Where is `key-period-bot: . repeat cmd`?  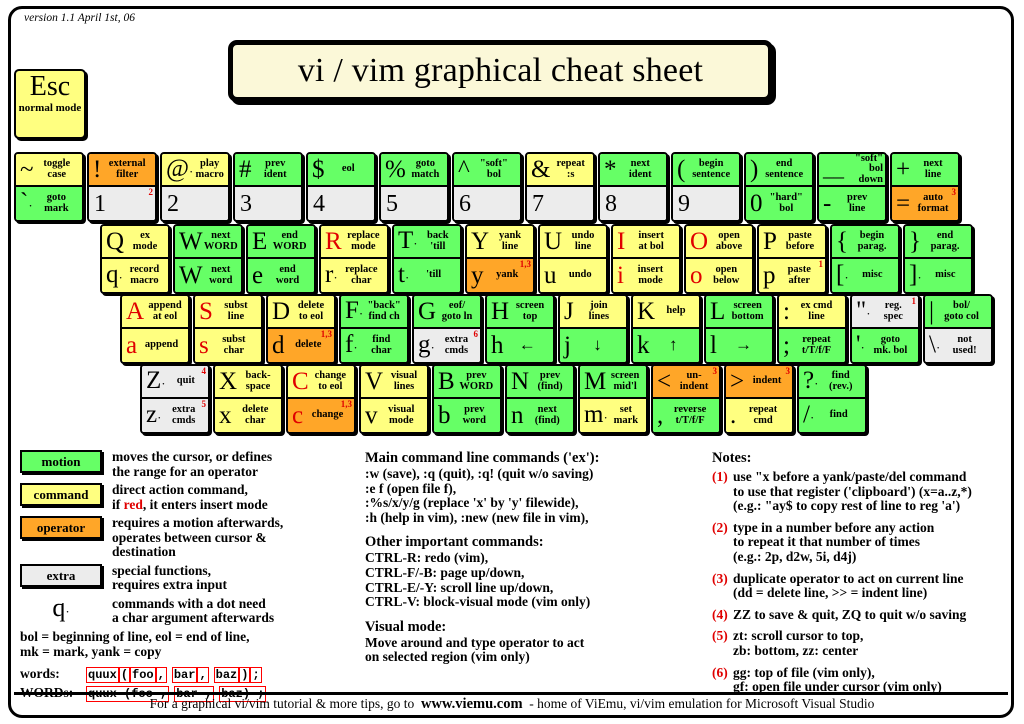
key-period-bot: . repeat cmd is located at coordinates (759, 415).